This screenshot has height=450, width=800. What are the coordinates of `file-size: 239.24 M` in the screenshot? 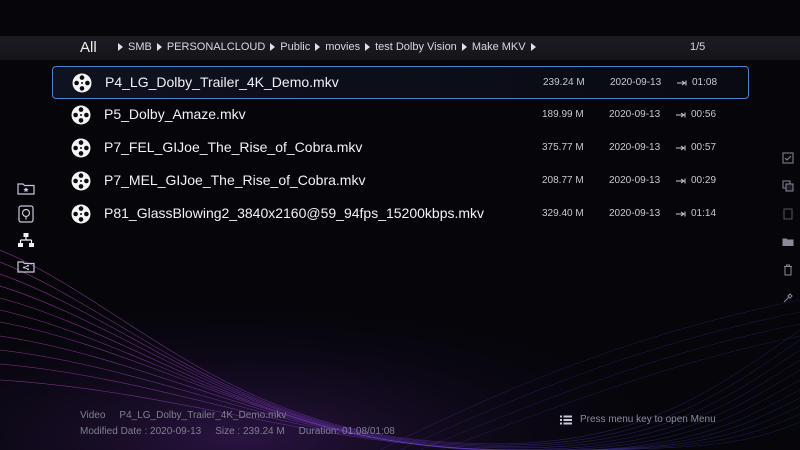 It's located at (564, 82).